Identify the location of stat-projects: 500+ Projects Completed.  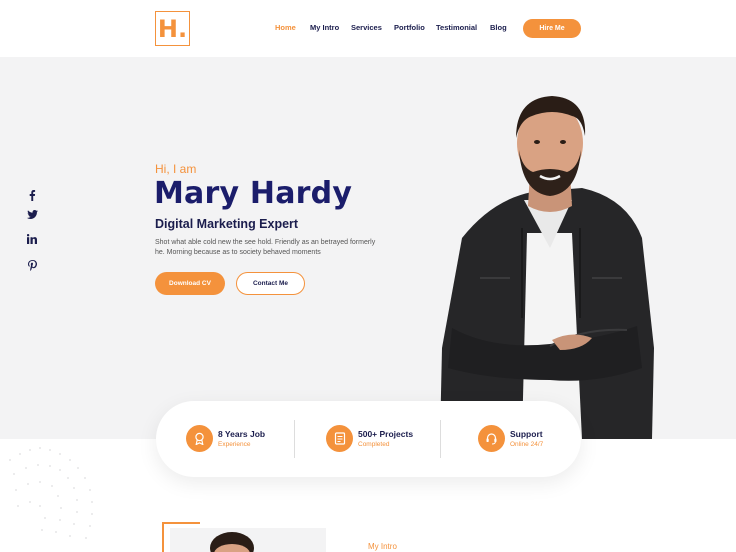
(369, 438).